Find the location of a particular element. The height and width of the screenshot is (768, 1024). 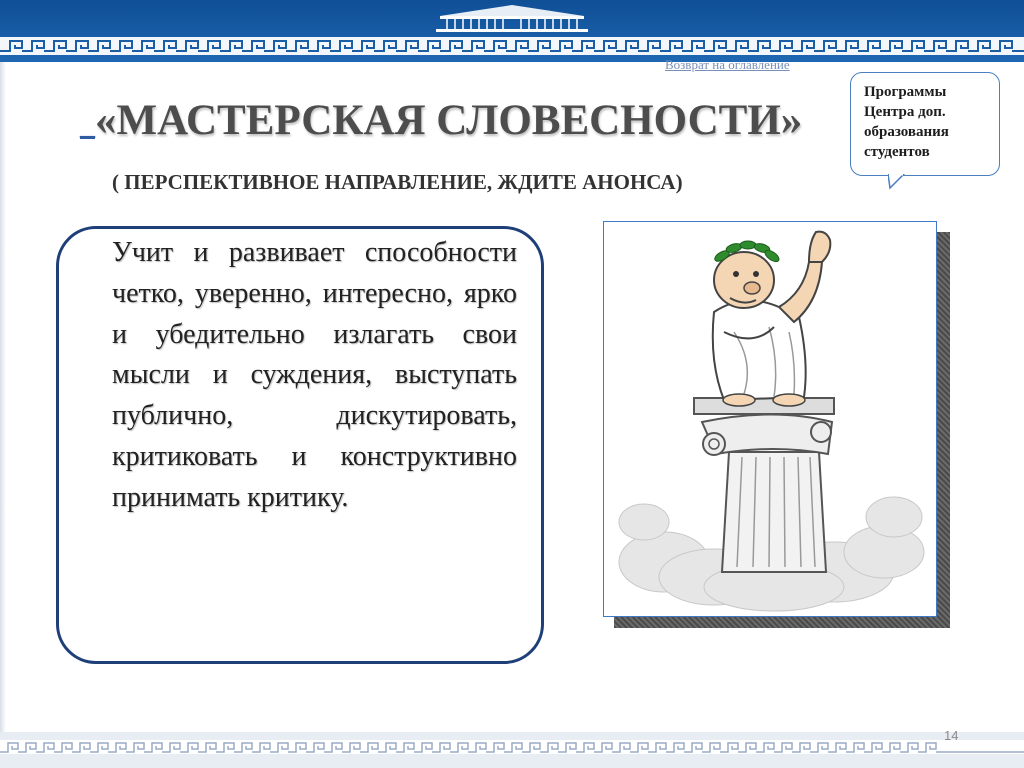

callout-tail is located at coordinates (897, 182).